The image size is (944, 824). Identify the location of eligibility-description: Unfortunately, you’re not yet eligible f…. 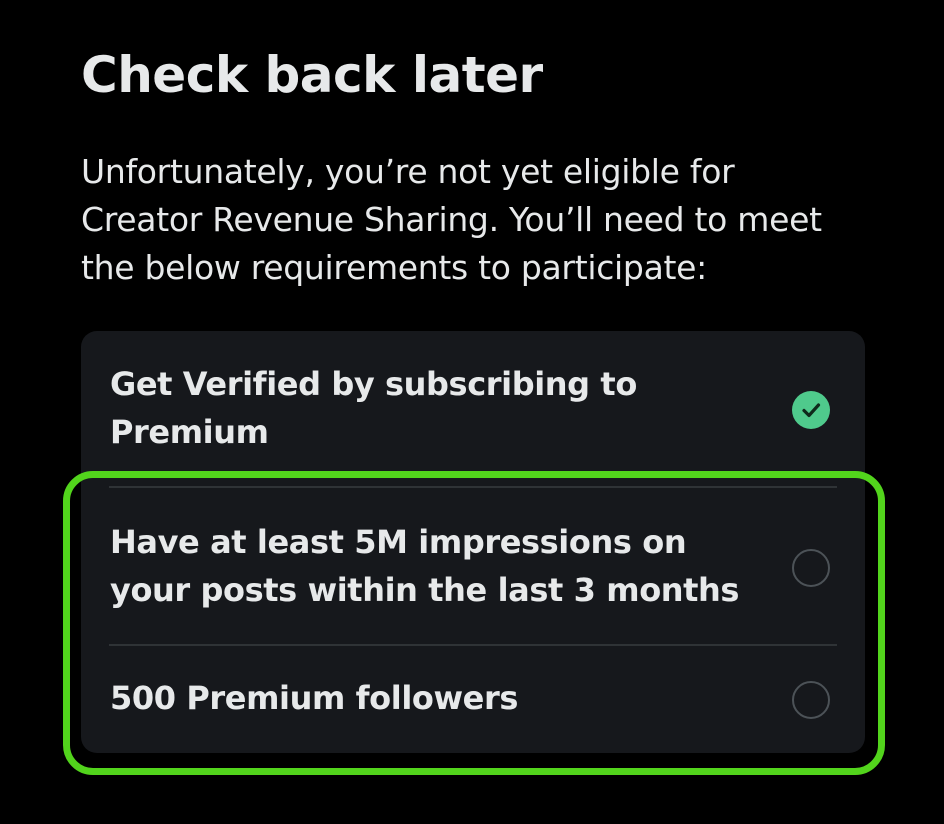
(451, 219).